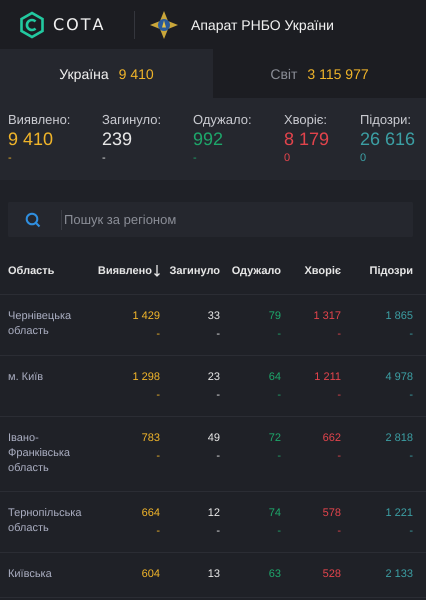 This screenshot has height=600, width=426. I want to click on table-cell: 1 221, so click(399, 513).